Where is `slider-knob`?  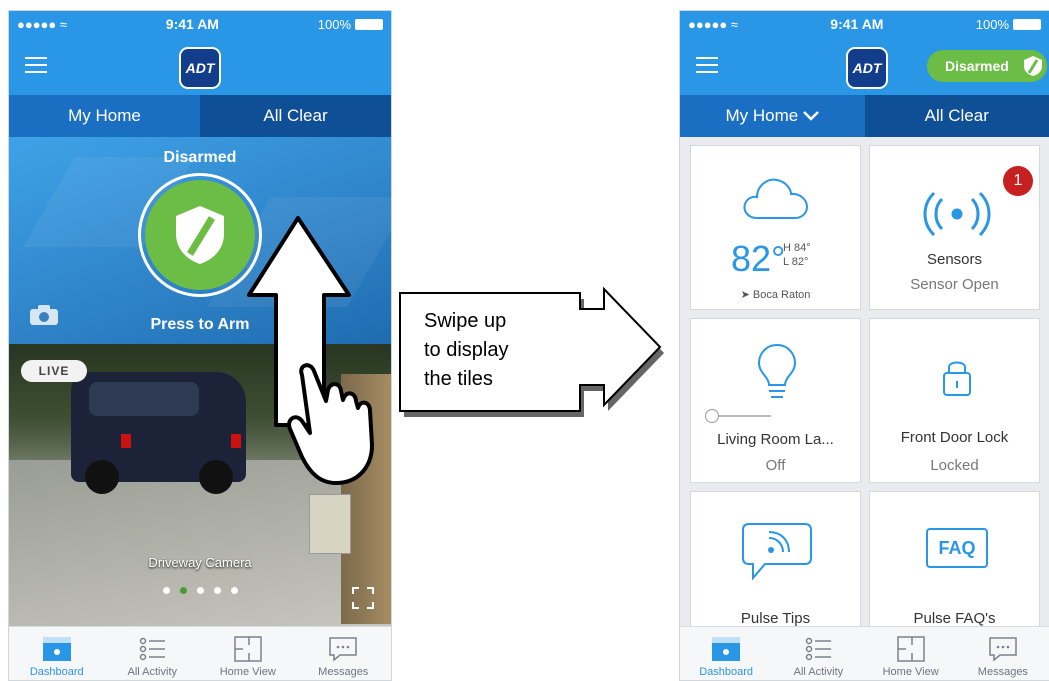 slider-knob is located at coordinates (712, 416).